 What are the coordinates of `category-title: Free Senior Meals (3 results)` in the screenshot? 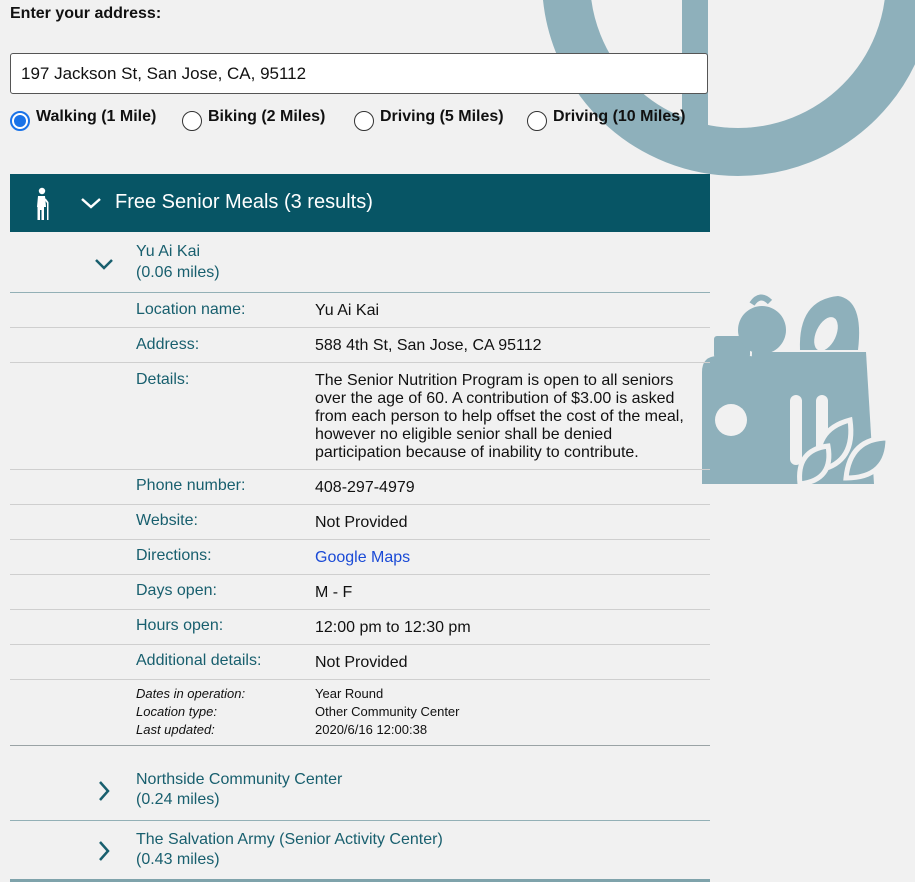 It's located at (244, 202).